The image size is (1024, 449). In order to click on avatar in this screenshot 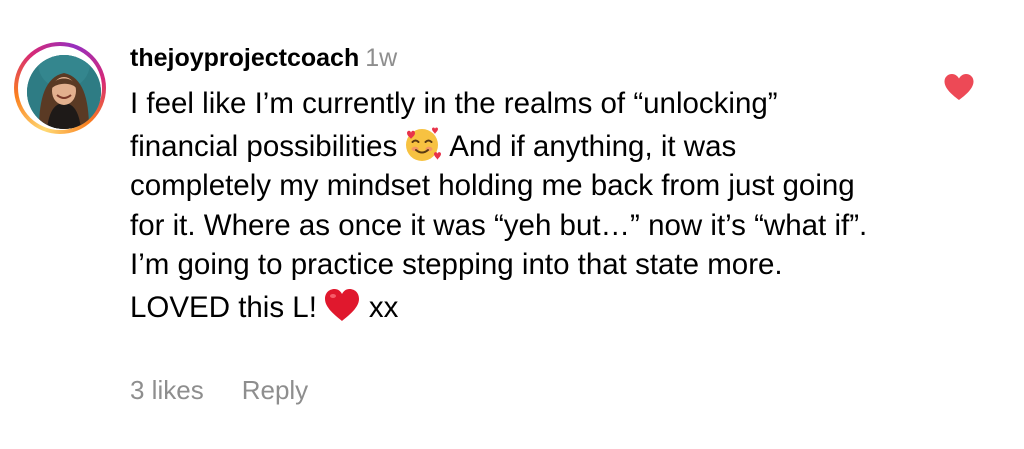, I will do `click(64, 92)`.